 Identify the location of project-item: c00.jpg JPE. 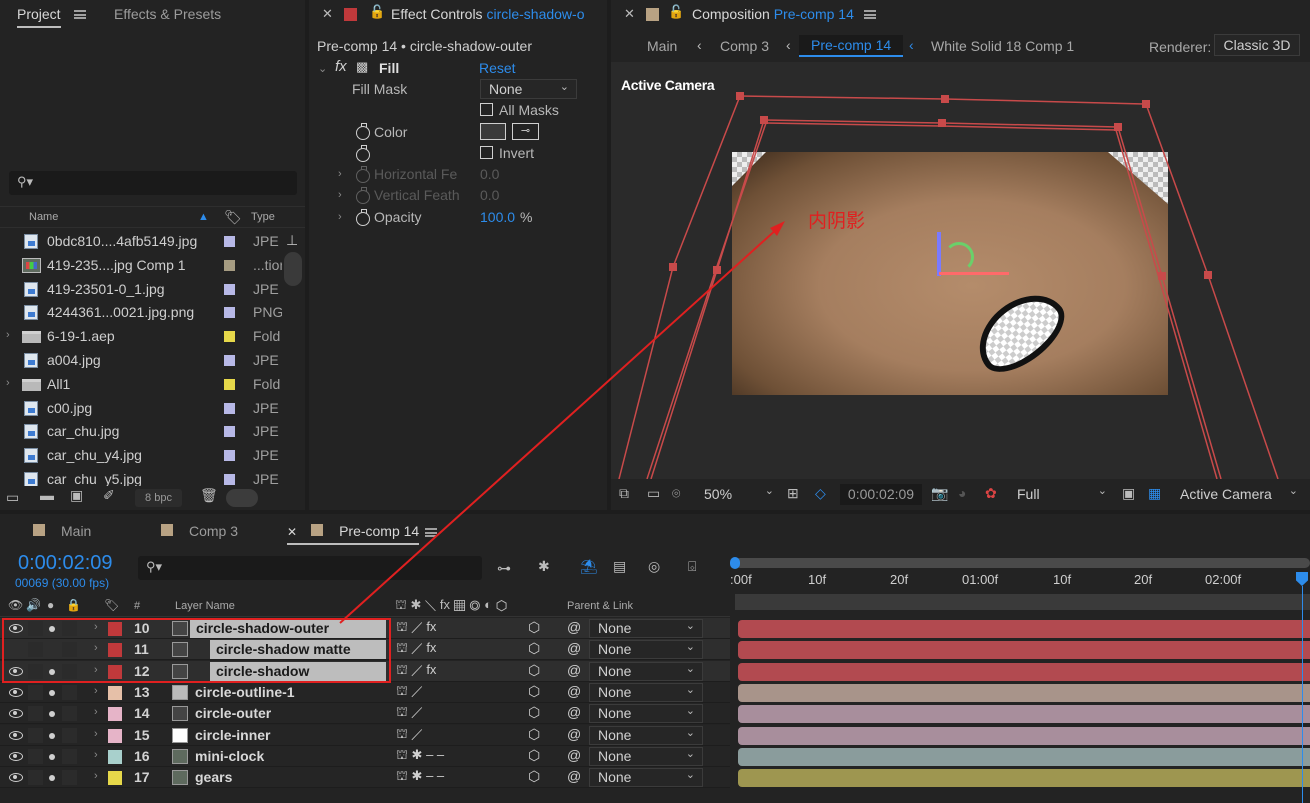
(141, 408).